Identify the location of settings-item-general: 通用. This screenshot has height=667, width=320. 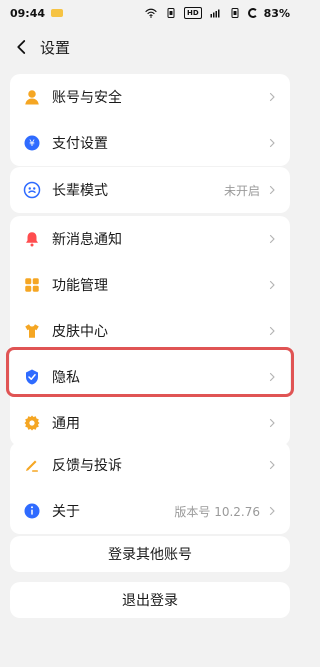
(150, 423).